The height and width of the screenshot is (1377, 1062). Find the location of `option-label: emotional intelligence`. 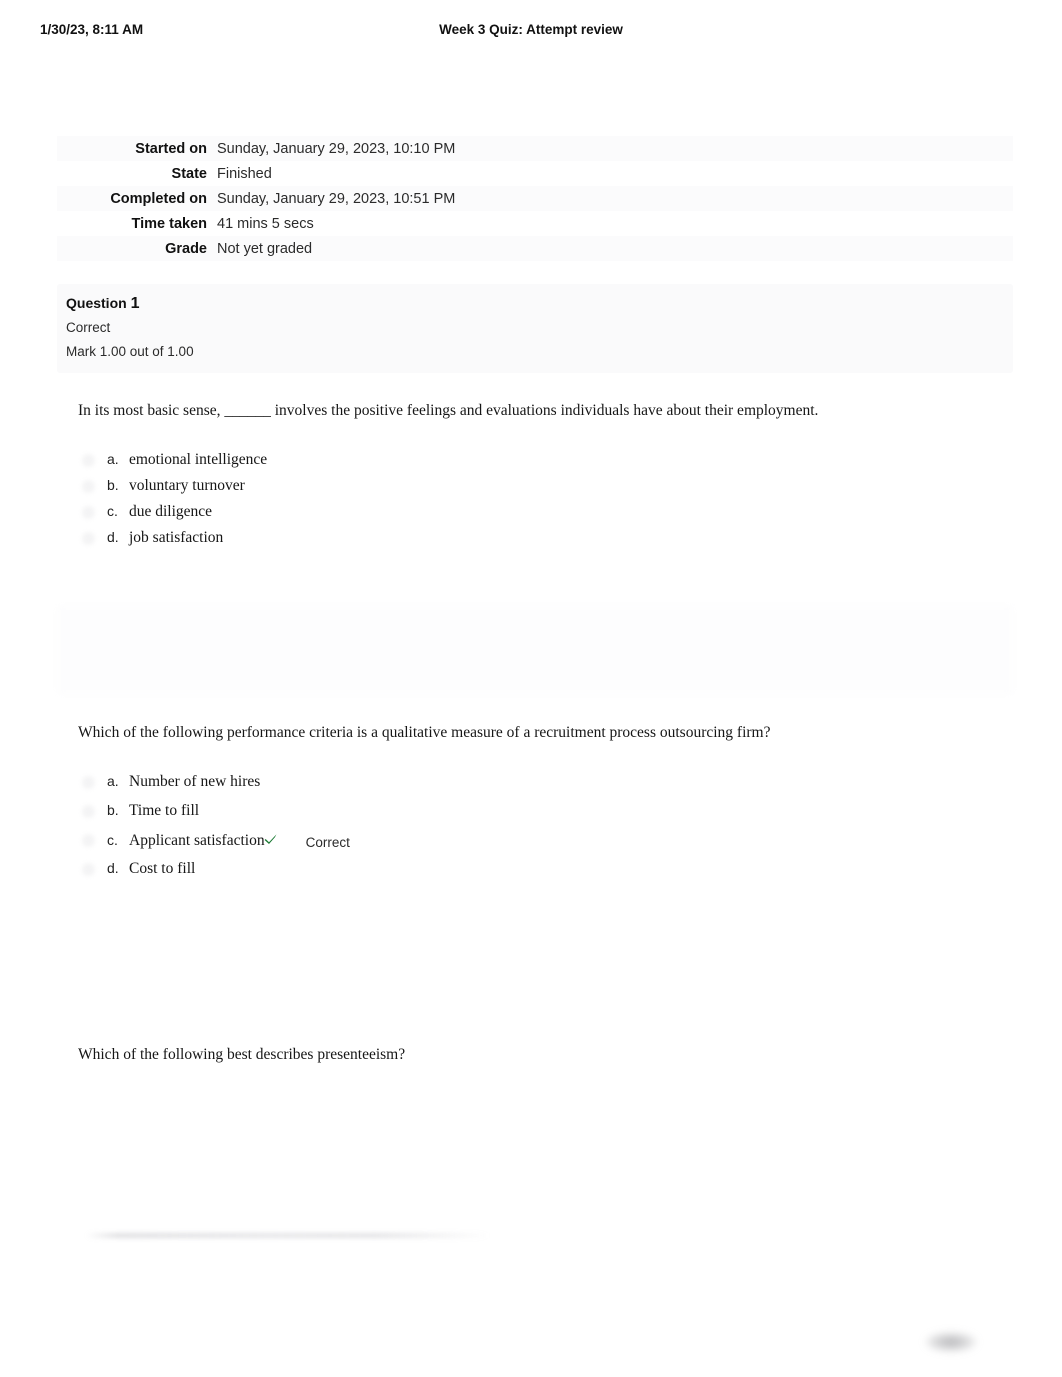

option-label: emotional intelligence is located at coordinates (198, 459).